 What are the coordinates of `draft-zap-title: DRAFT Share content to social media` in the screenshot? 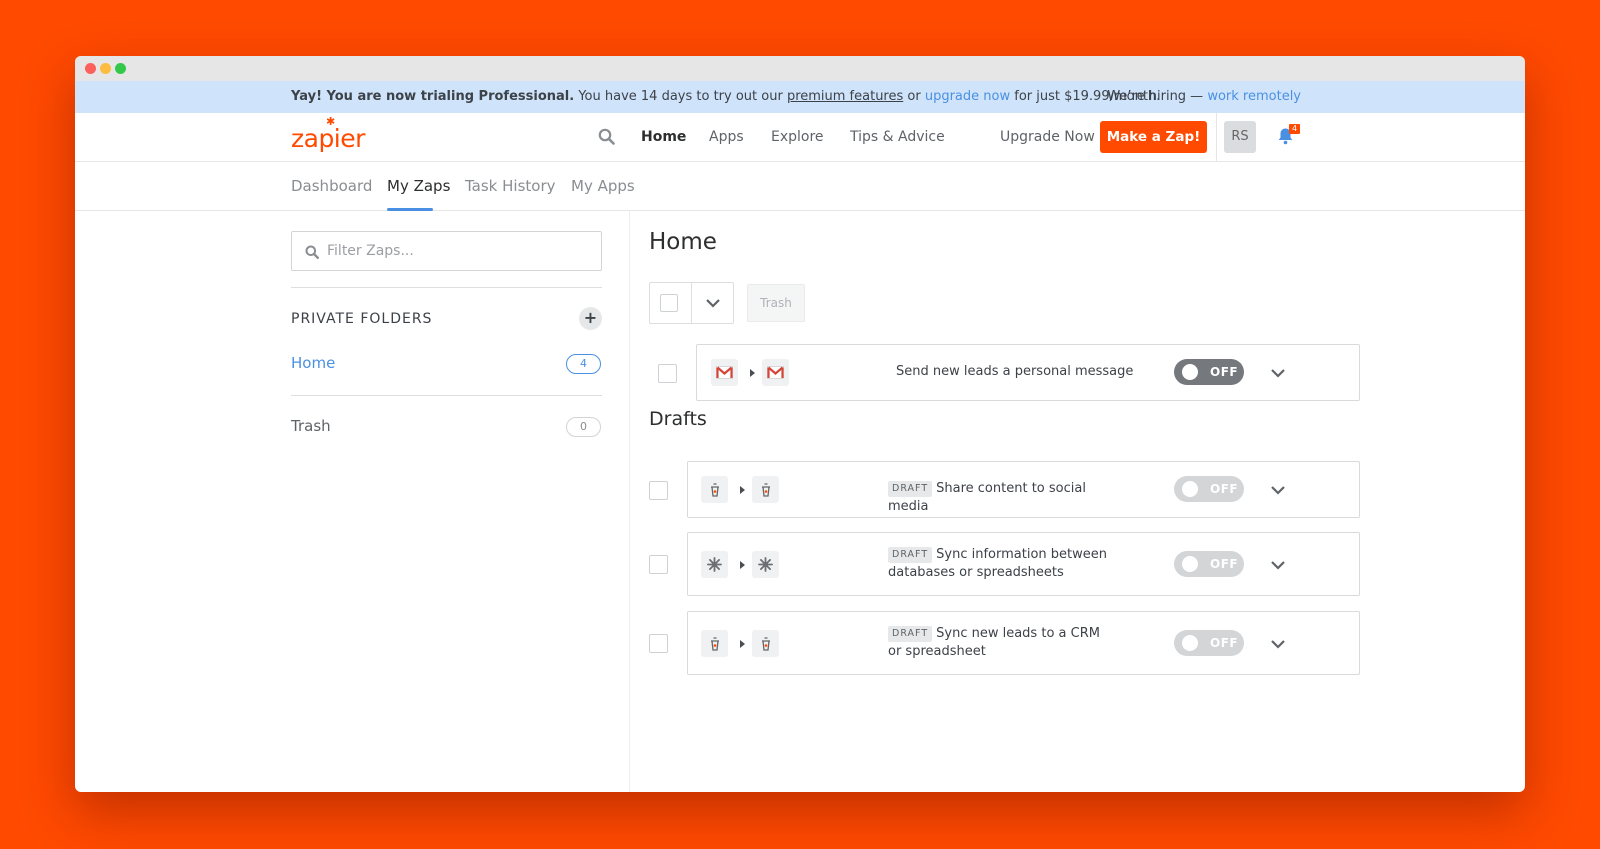 It's located at (1003, 498).